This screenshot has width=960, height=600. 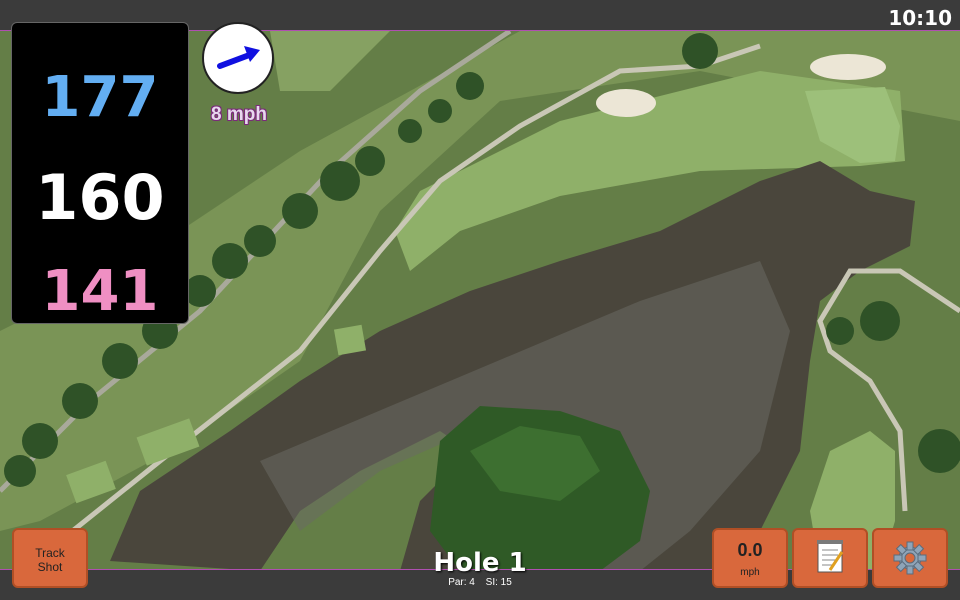 I want to click on hole-stroke-index: SI: 15, so click(x=498, y=582).